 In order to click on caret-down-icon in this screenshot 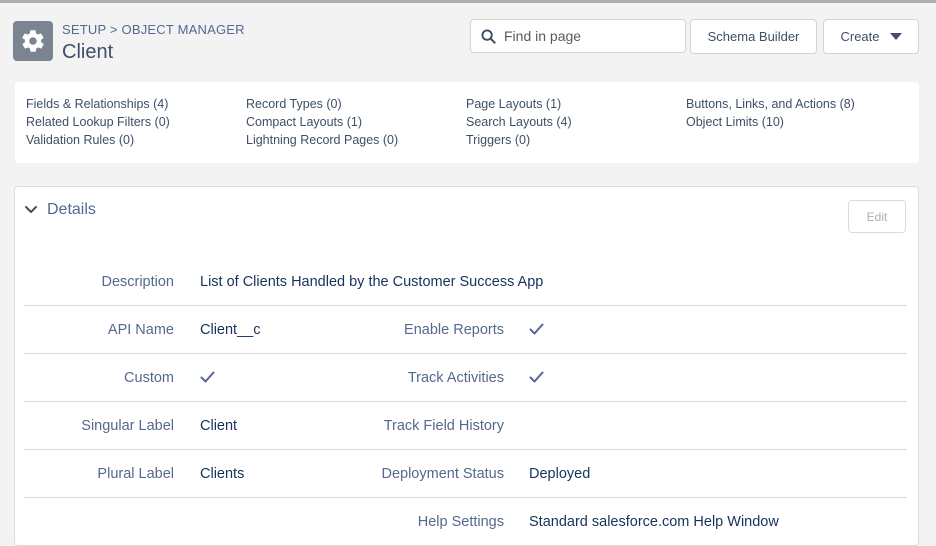, I will do `click(895, 36)`.